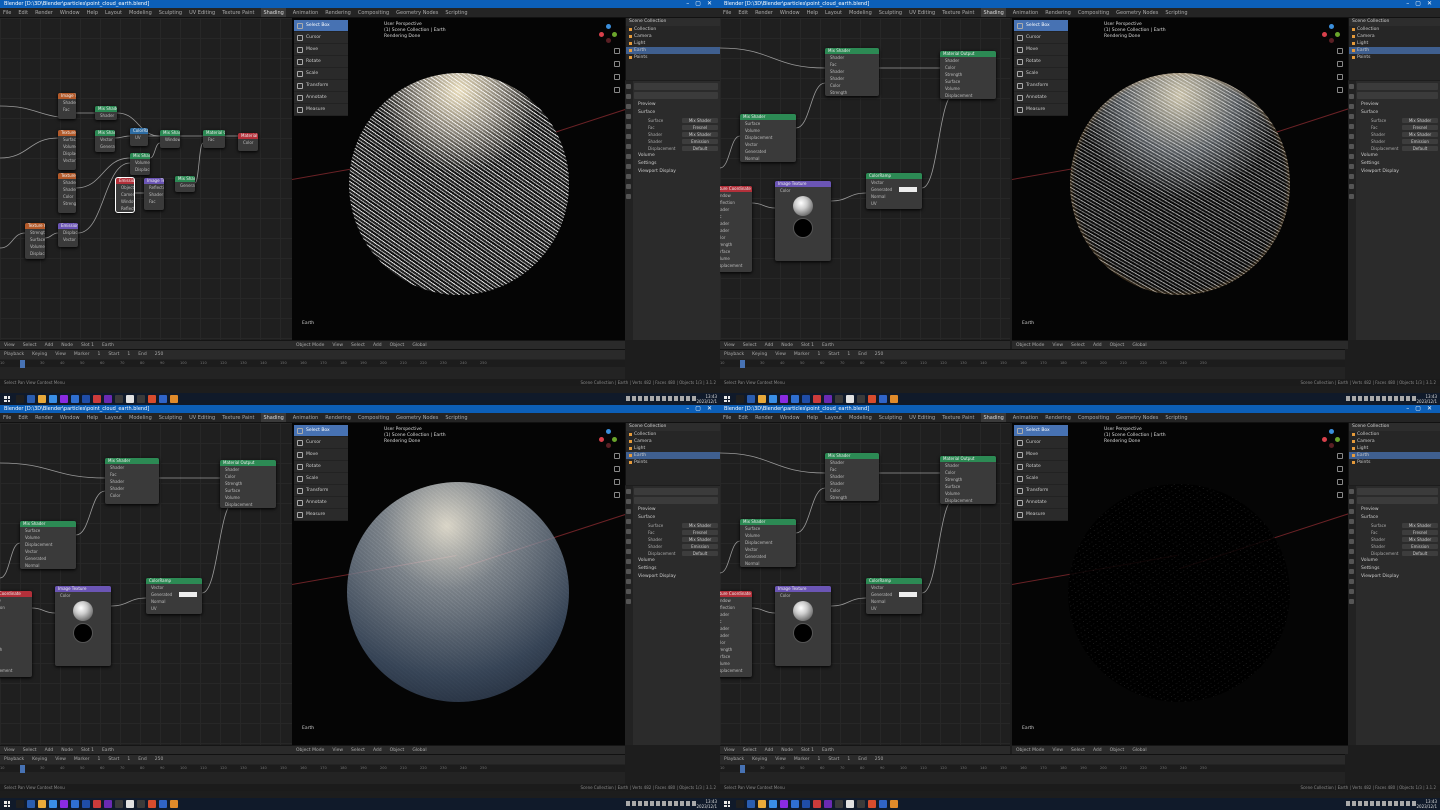  Describe the element at coordinates (139, 137) in the screenshot. I see `shader-node: ColorRampUV` at that location.